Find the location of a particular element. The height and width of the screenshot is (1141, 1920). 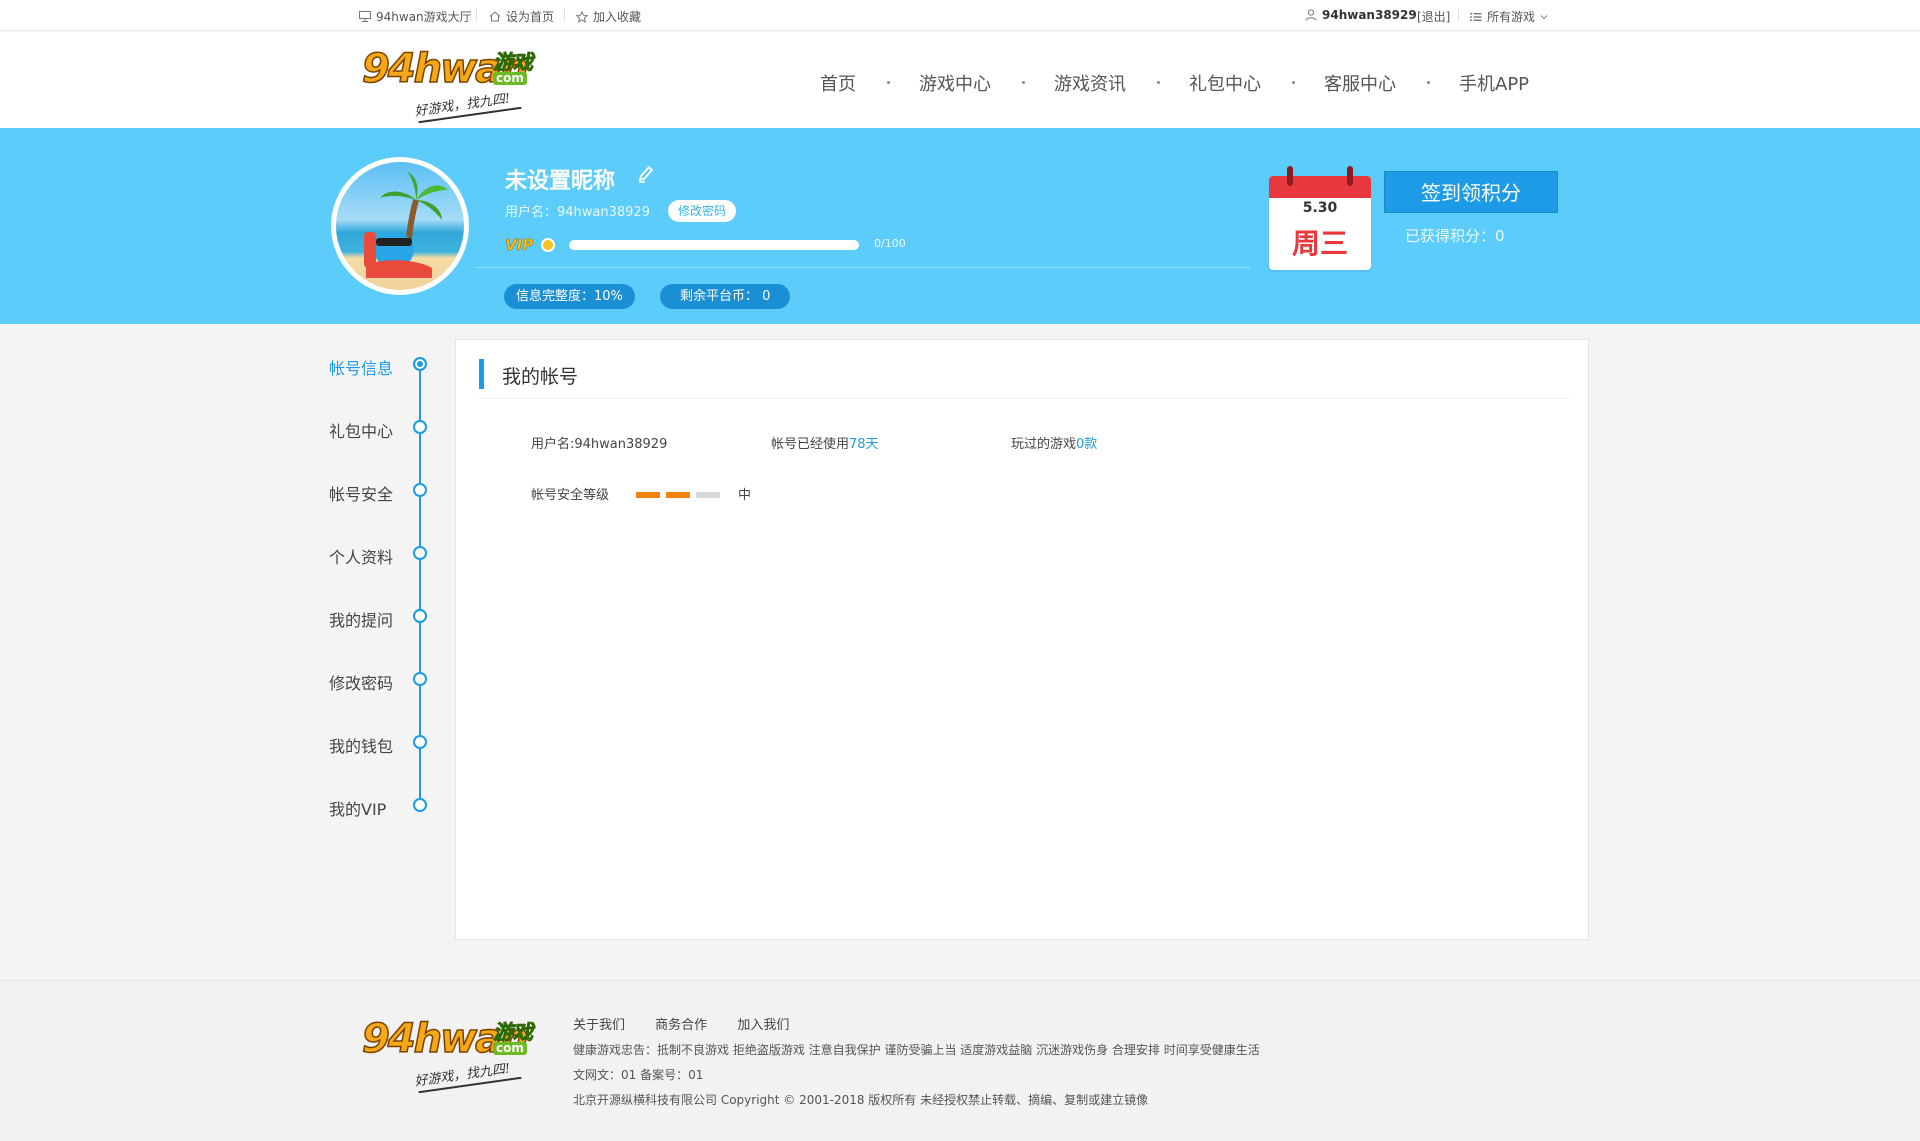

lobby-link: 94hwan游戏大厅 is located at coordinates (415, 16).